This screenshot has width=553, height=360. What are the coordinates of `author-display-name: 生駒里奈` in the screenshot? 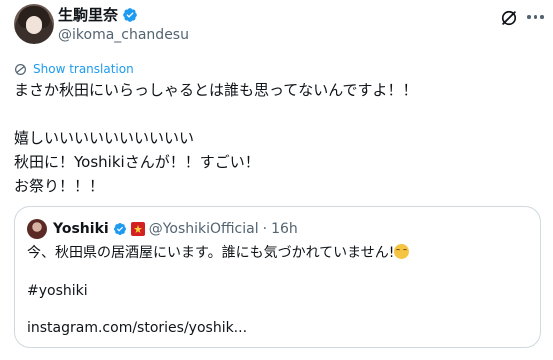 It's located at (88, 15).